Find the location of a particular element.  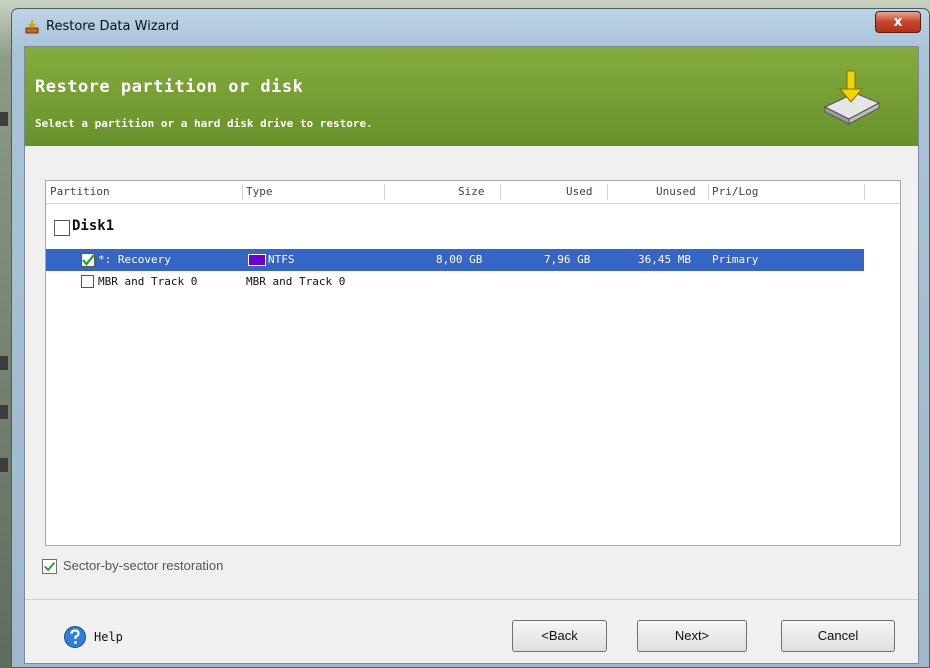

help-link: Help is located at coordinates (108, 637).